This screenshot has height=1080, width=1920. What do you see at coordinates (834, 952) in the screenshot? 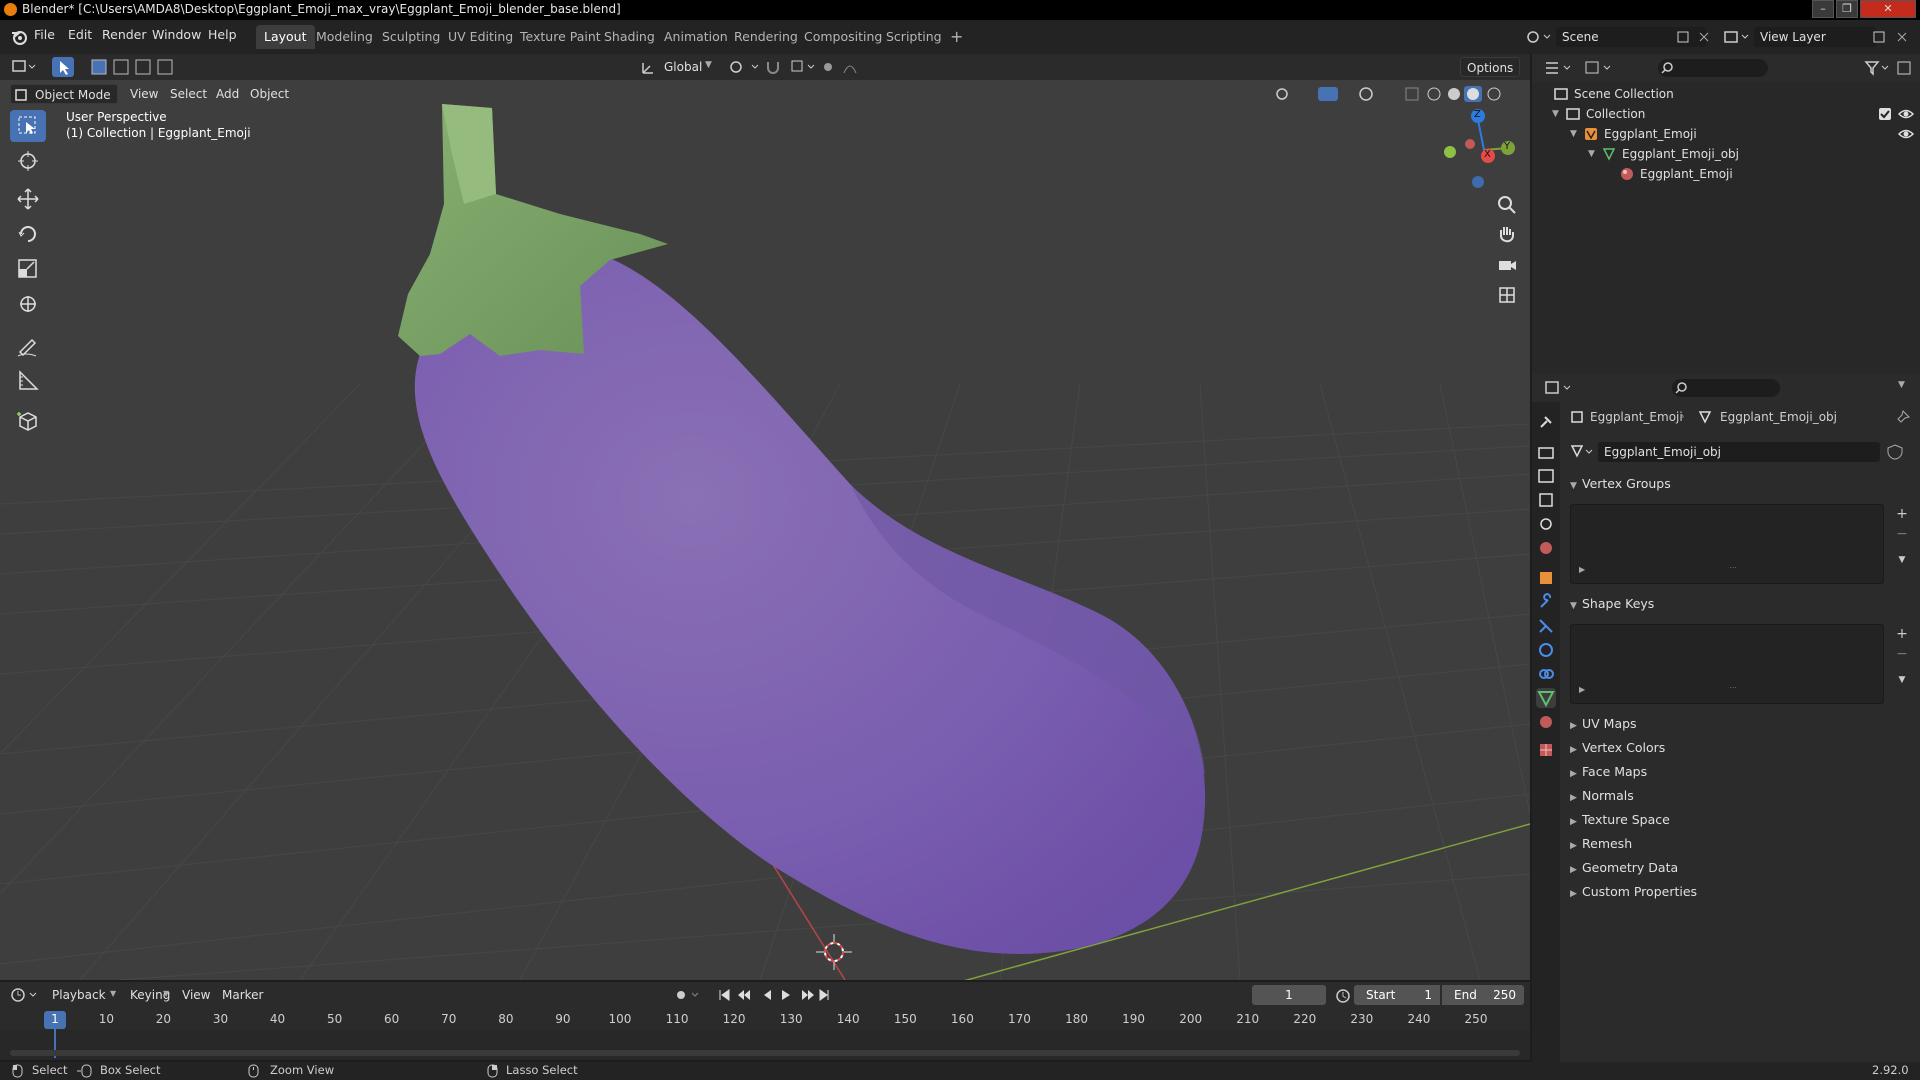
I see `3d-cursor` at bounding box center [834, 952].